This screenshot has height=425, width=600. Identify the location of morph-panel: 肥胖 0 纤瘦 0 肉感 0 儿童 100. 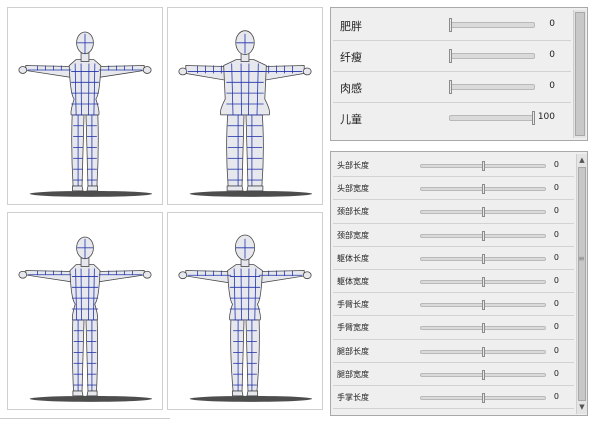
(459, 74).